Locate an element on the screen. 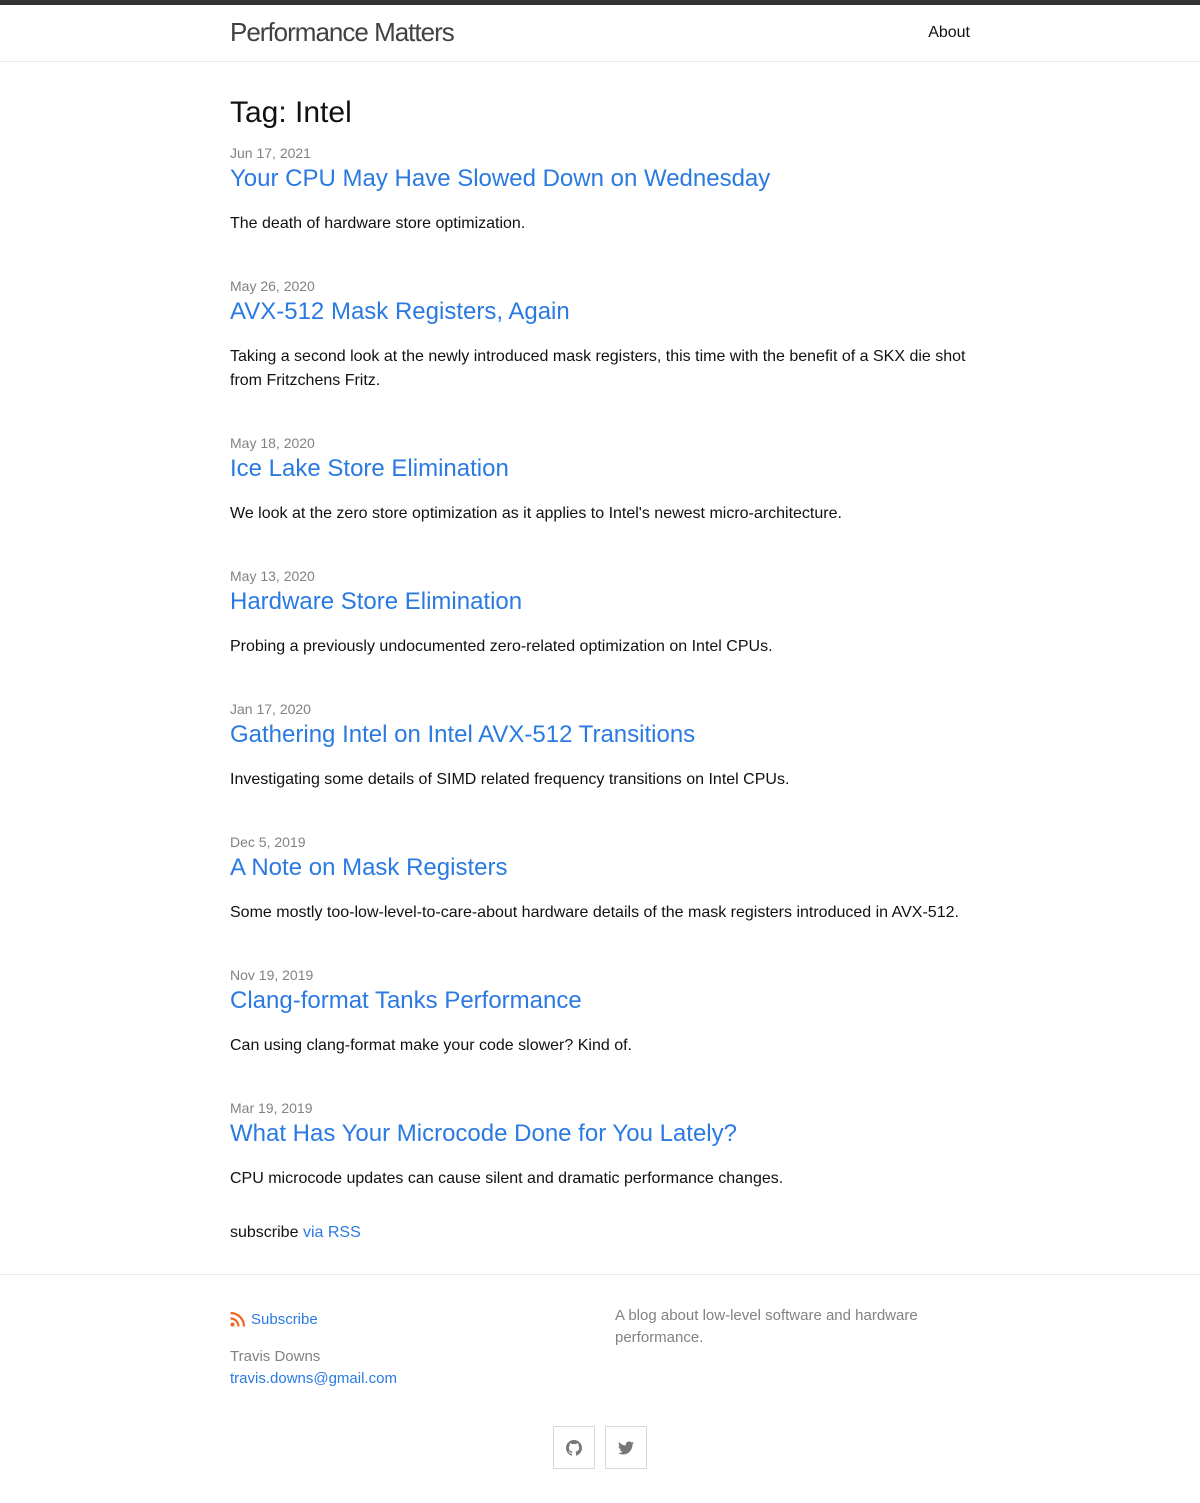 This screenshot has height=1503, width=1200. rss-subscribe: subscribe via RSS is located at coordinates (600, 1233).